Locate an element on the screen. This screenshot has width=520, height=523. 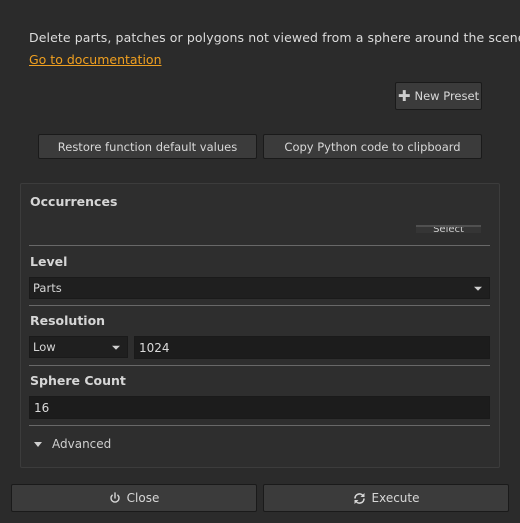
new-preset-label: New Preset is located at coordinates (447, 96).